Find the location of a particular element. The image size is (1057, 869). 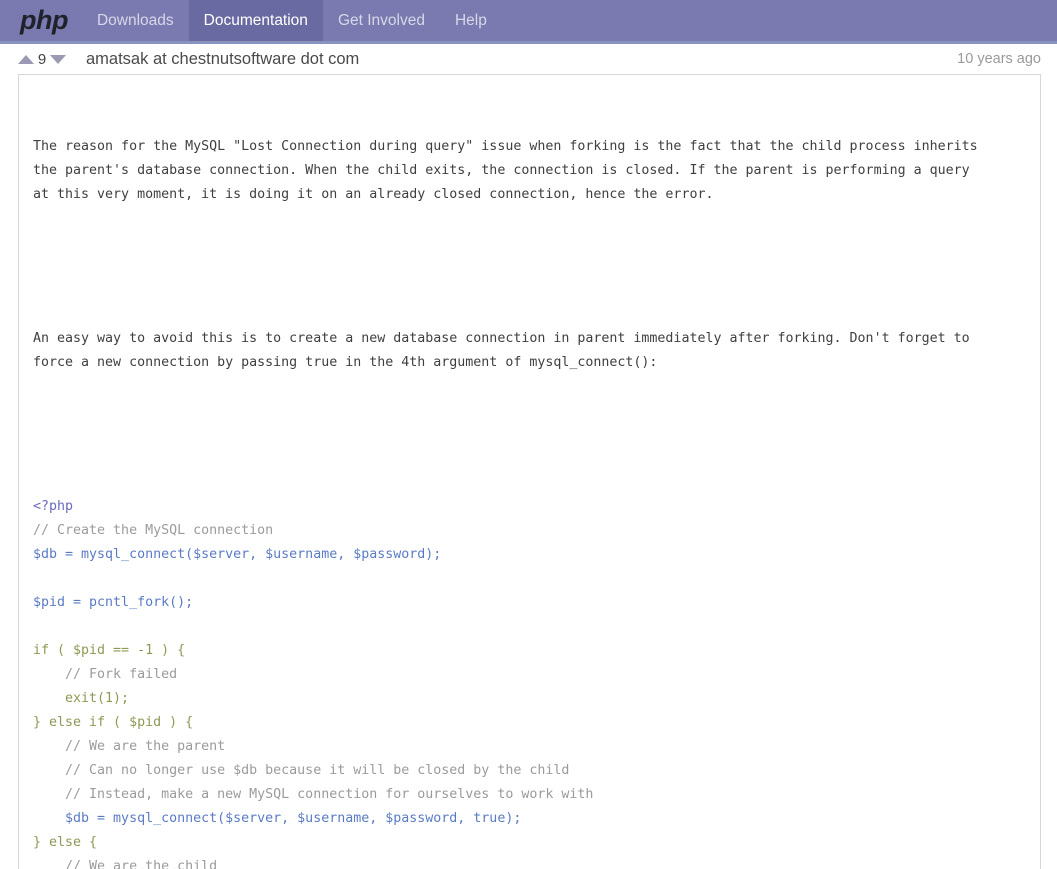

code-line: exit(1); is located at coordinates (81, 698).